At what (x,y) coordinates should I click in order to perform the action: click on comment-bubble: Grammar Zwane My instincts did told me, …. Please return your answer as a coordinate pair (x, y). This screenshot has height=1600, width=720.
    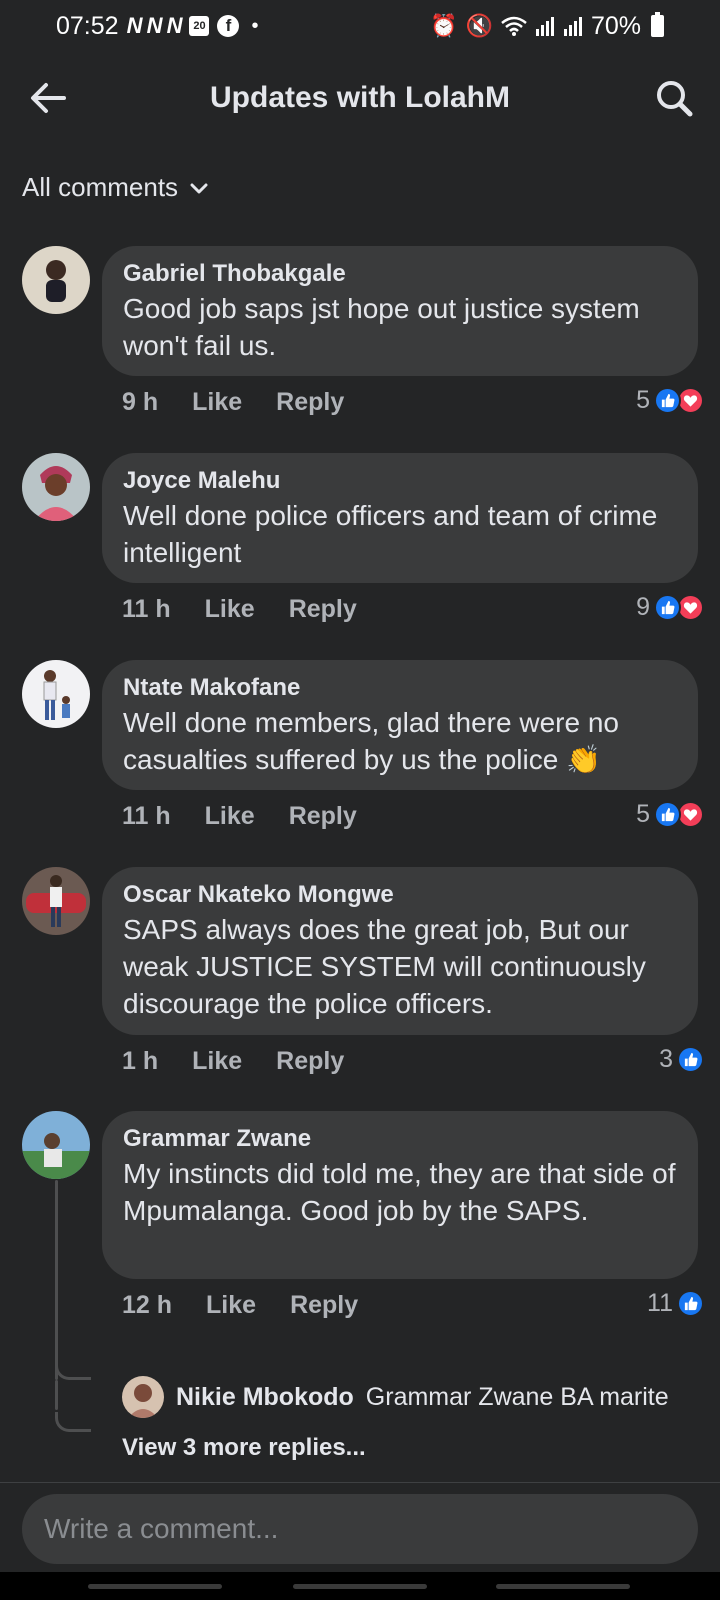
    Looking at the image, I should click on (400, 1195).